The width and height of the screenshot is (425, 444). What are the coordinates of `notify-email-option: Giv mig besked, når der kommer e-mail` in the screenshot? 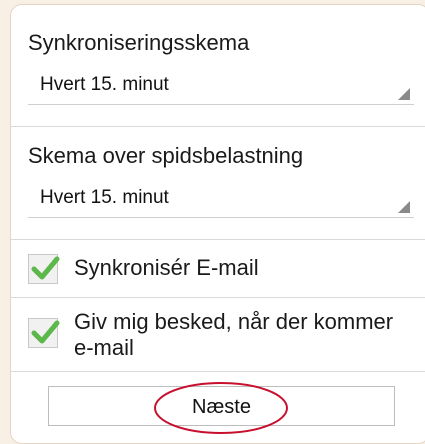 It's located at (223, 334).